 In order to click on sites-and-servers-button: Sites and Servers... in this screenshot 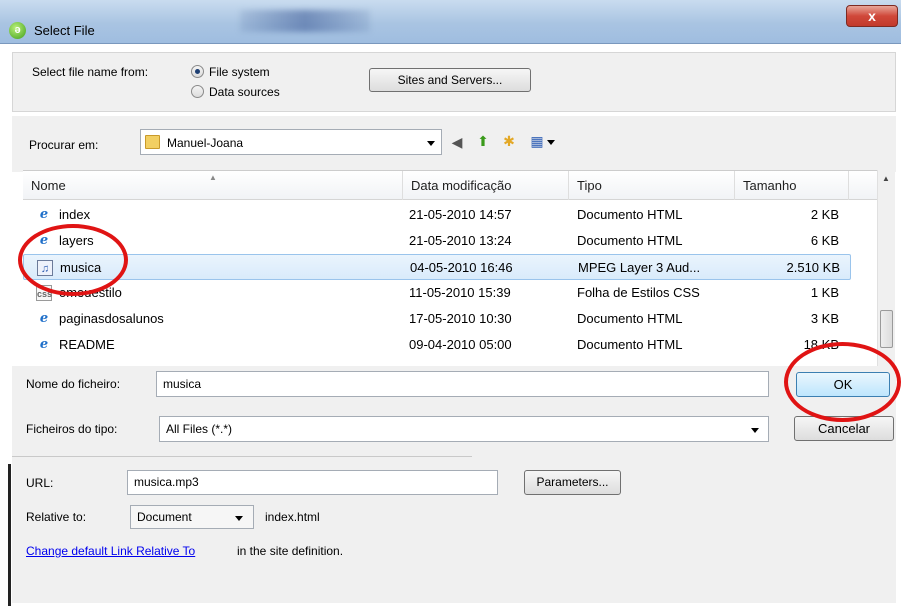, I will do `click(450, 80)`.